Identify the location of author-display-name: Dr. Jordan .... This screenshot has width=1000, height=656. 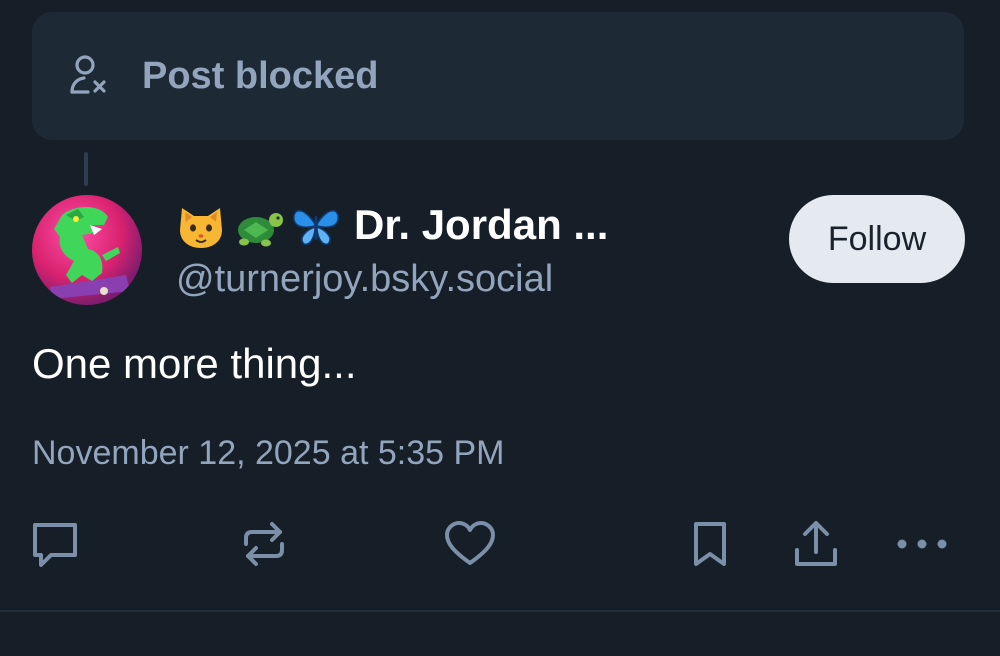
(481, 225).